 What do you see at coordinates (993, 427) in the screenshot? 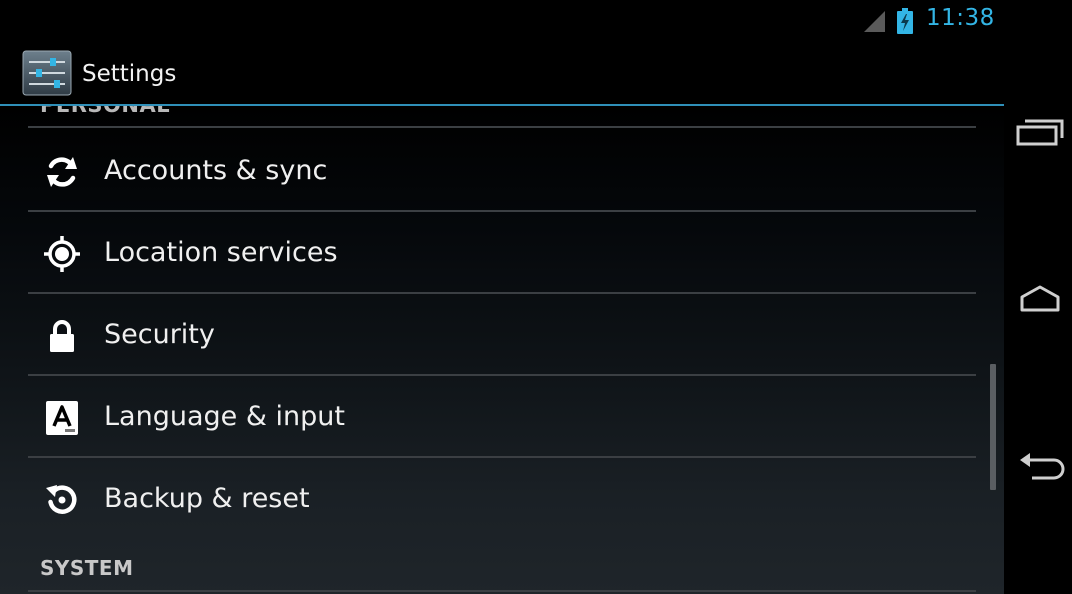
I see `scrollbar` at bounding box center [993, 427].